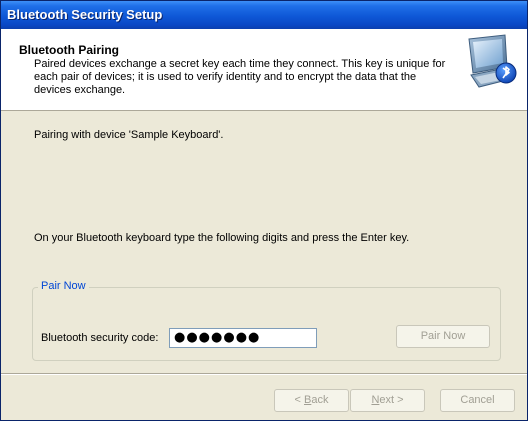 The image size is (528, 421). What do you see at coordinates (443, 336) in the screenshot?
I see `pair-now-button: Pair Now` at bounding box center [443, 336].